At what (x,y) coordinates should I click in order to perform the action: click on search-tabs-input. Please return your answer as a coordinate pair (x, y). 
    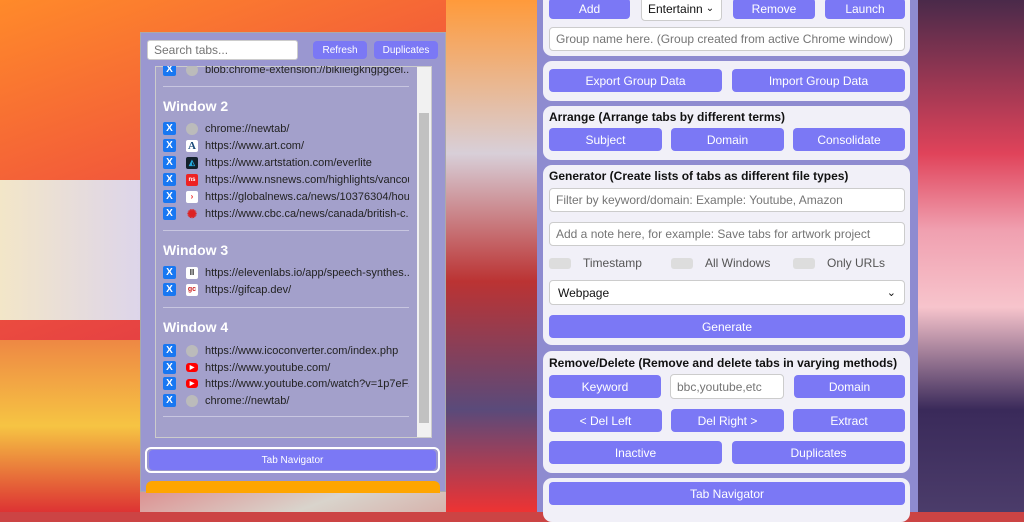
    Looking at the image, I should click on (222, 50).